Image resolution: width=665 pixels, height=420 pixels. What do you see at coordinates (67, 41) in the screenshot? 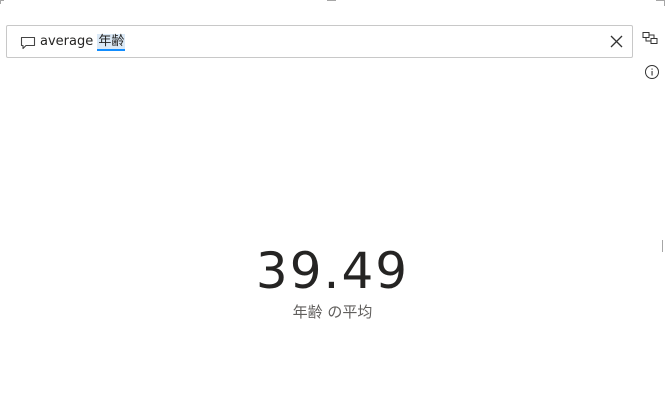
I see `qa-query-text: average` at bounding box center [67, 41].